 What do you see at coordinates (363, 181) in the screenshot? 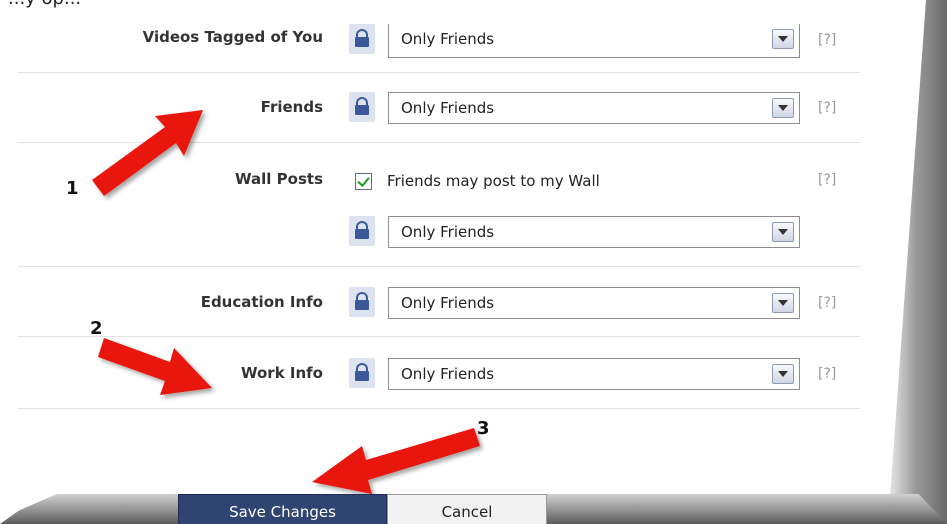
I see `wall-posts-checkbox` at bounding box center [363, 181].